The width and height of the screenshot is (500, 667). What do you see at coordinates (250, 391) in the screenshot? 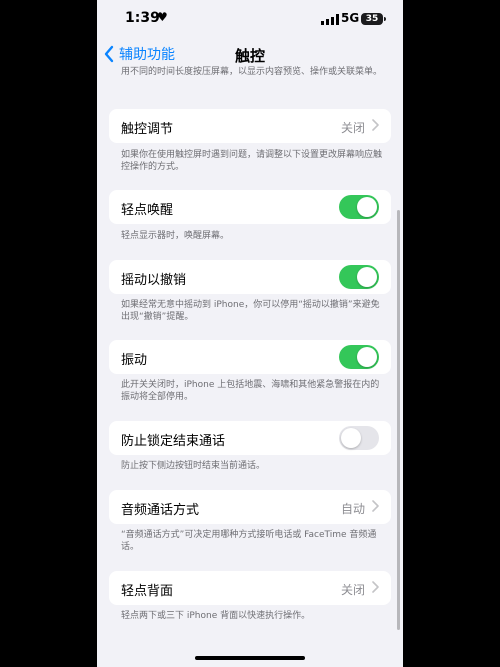
I see `vibration-note: 此开关关闭时，iPhone 上包括地震、海啸和其他紧急警报在内的振动将全部停用。` at bounding box center [250, 391].